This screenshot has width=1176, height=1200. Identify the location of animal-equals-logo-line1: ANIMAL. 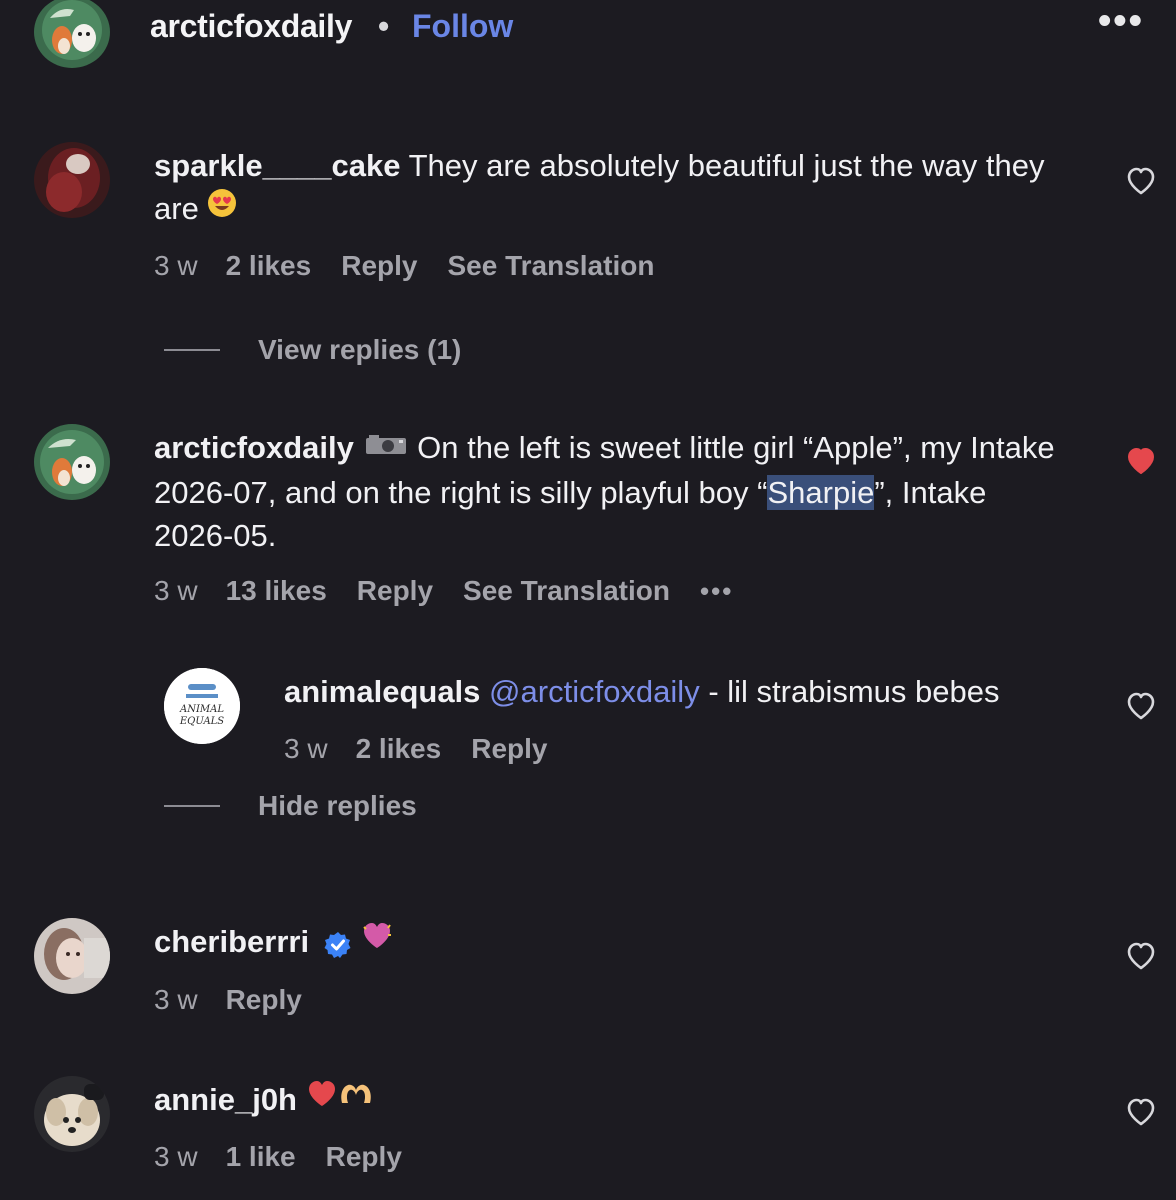
(201, 709).